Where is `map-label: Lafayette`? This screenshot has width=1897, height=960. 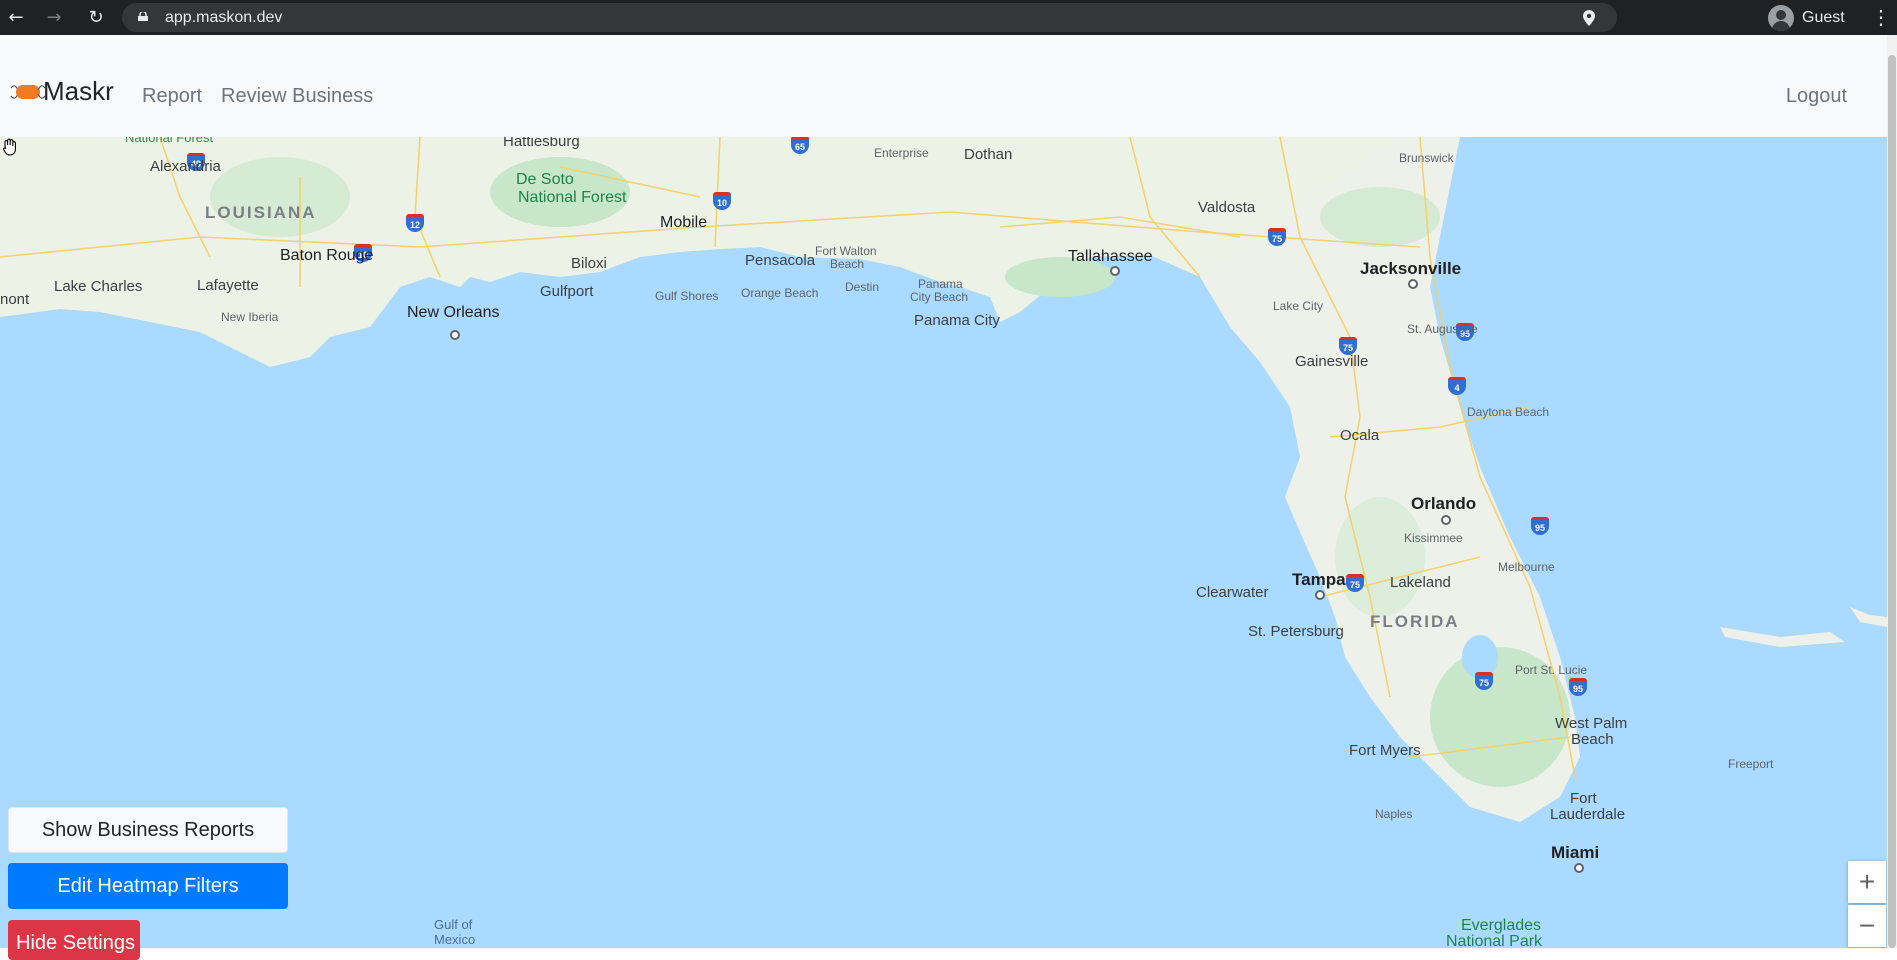
map-label: Lafayette is located at coordinates (228, 285).